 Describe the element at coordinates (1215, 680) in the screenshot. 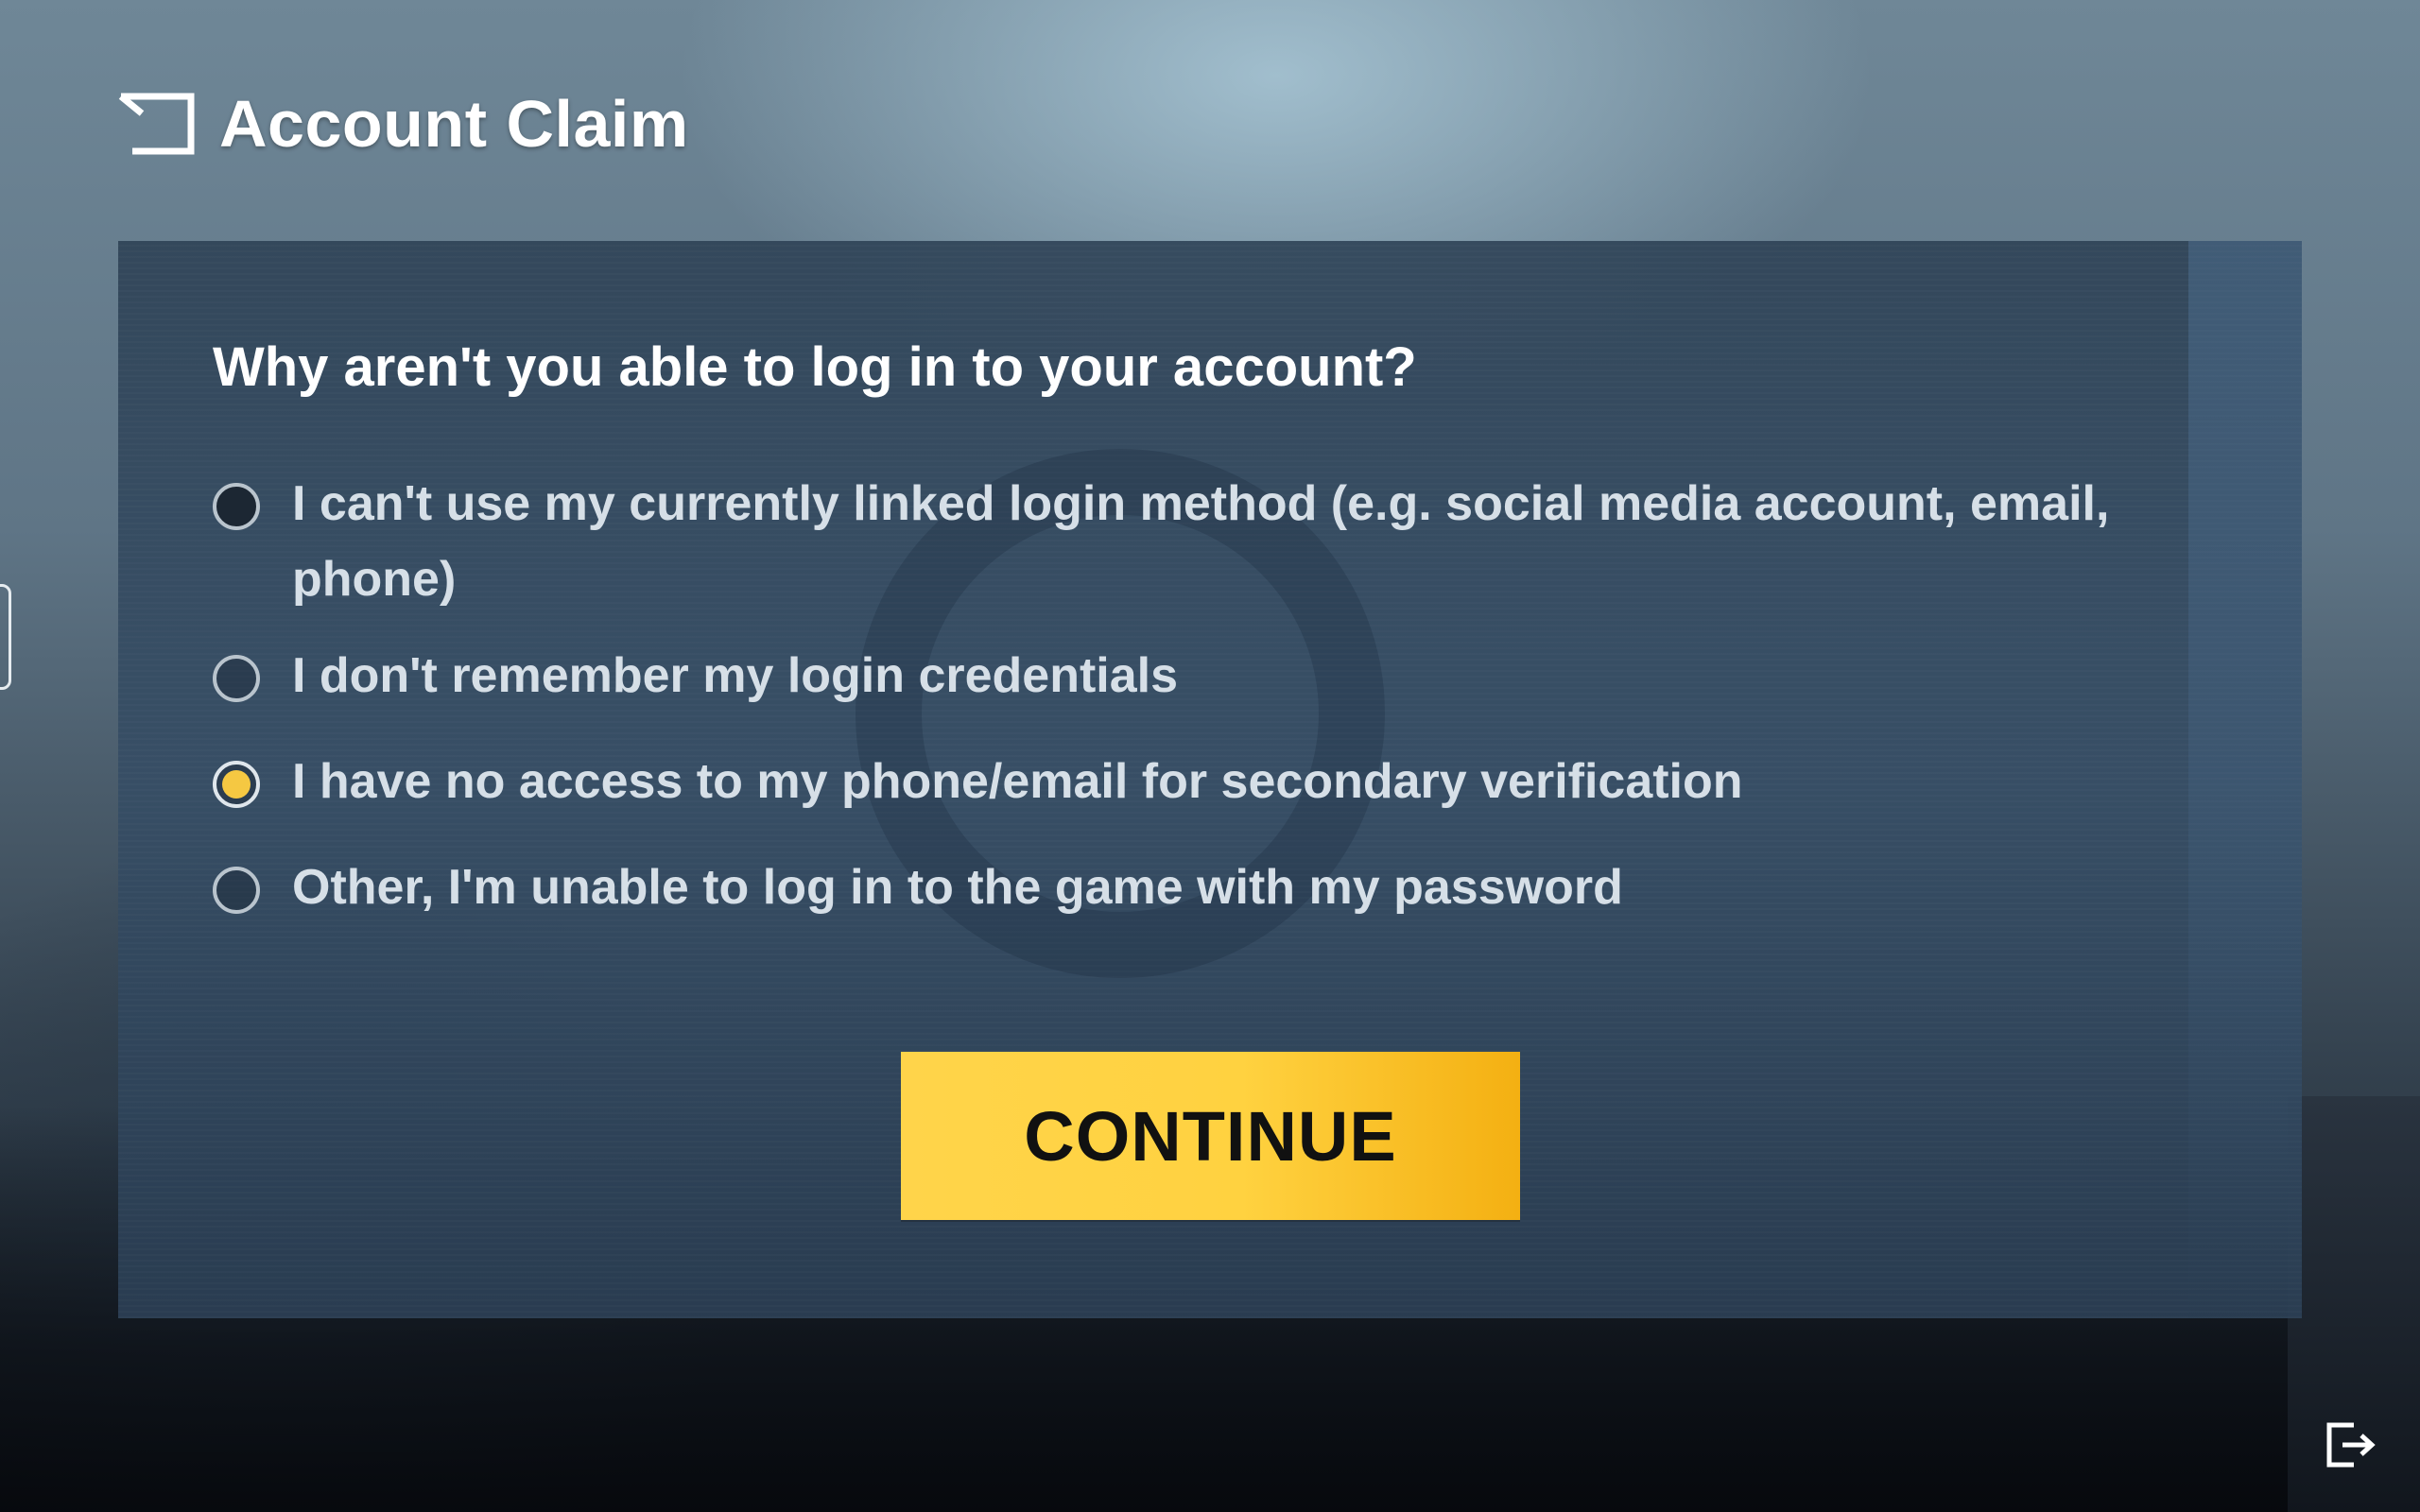

I see `option-forgot-credentials: I don't remember my login credentials` at that location.